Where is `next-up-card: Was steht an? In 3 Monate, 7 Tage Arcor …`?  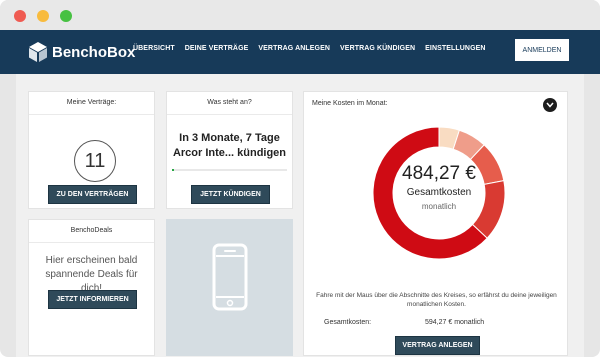 next-up-card: Was steht an? In 3 Monate, 7 Tage Arcor … is located at coordinates (229, 150).